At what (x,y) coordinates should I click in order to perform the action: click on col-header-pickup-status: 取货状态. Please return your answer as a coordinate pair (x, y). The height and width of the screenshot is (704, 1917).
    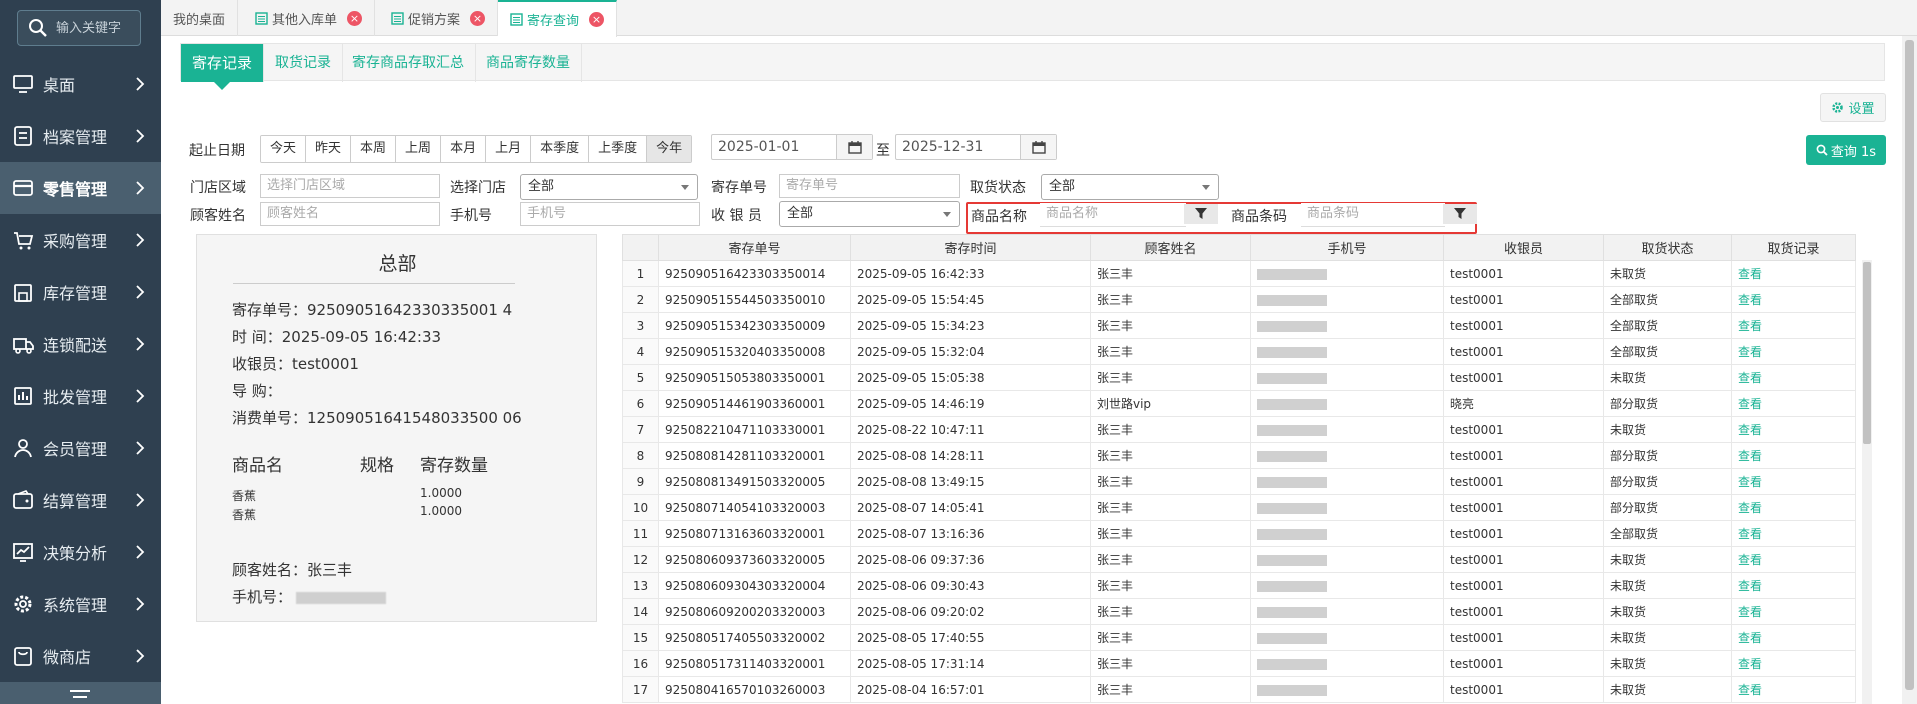
    Looking at the image, I should click on (1667, 247).